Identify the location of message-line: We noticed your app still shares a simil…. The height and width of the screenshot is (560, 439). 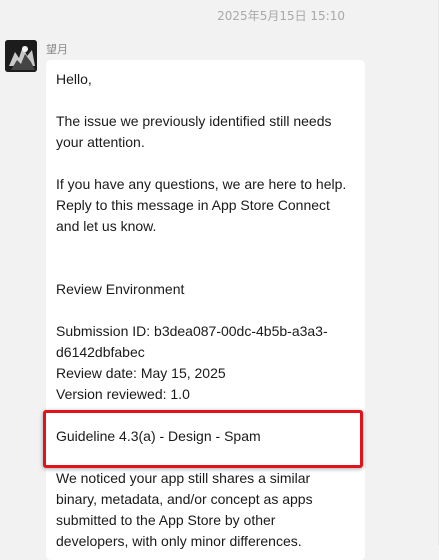
(183, 478).